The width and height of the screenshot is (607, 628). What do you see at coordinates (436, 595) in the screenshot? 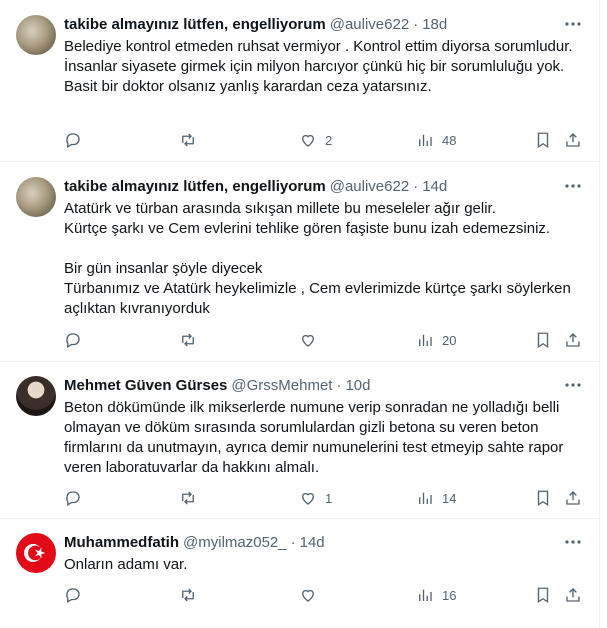
I see `views-button: 16` at bounding box center [436, 595].